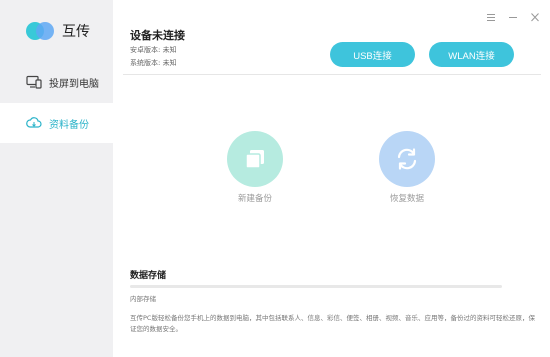 The image size is (550, 357). I want to click on storage-subtitle: 内部存储, so click(143, 299).